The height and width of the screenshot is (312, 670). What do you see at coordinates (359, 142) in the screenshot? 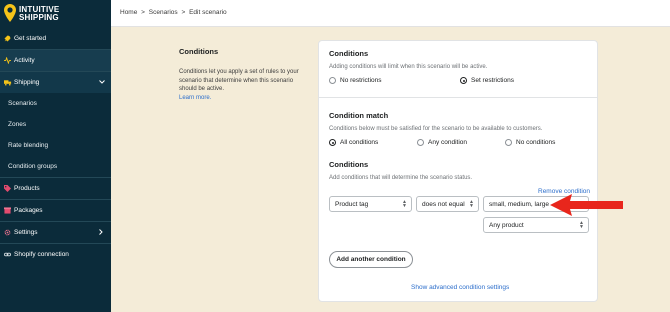
I see `radio-label: All conditions` at bounding box center [359, 142].